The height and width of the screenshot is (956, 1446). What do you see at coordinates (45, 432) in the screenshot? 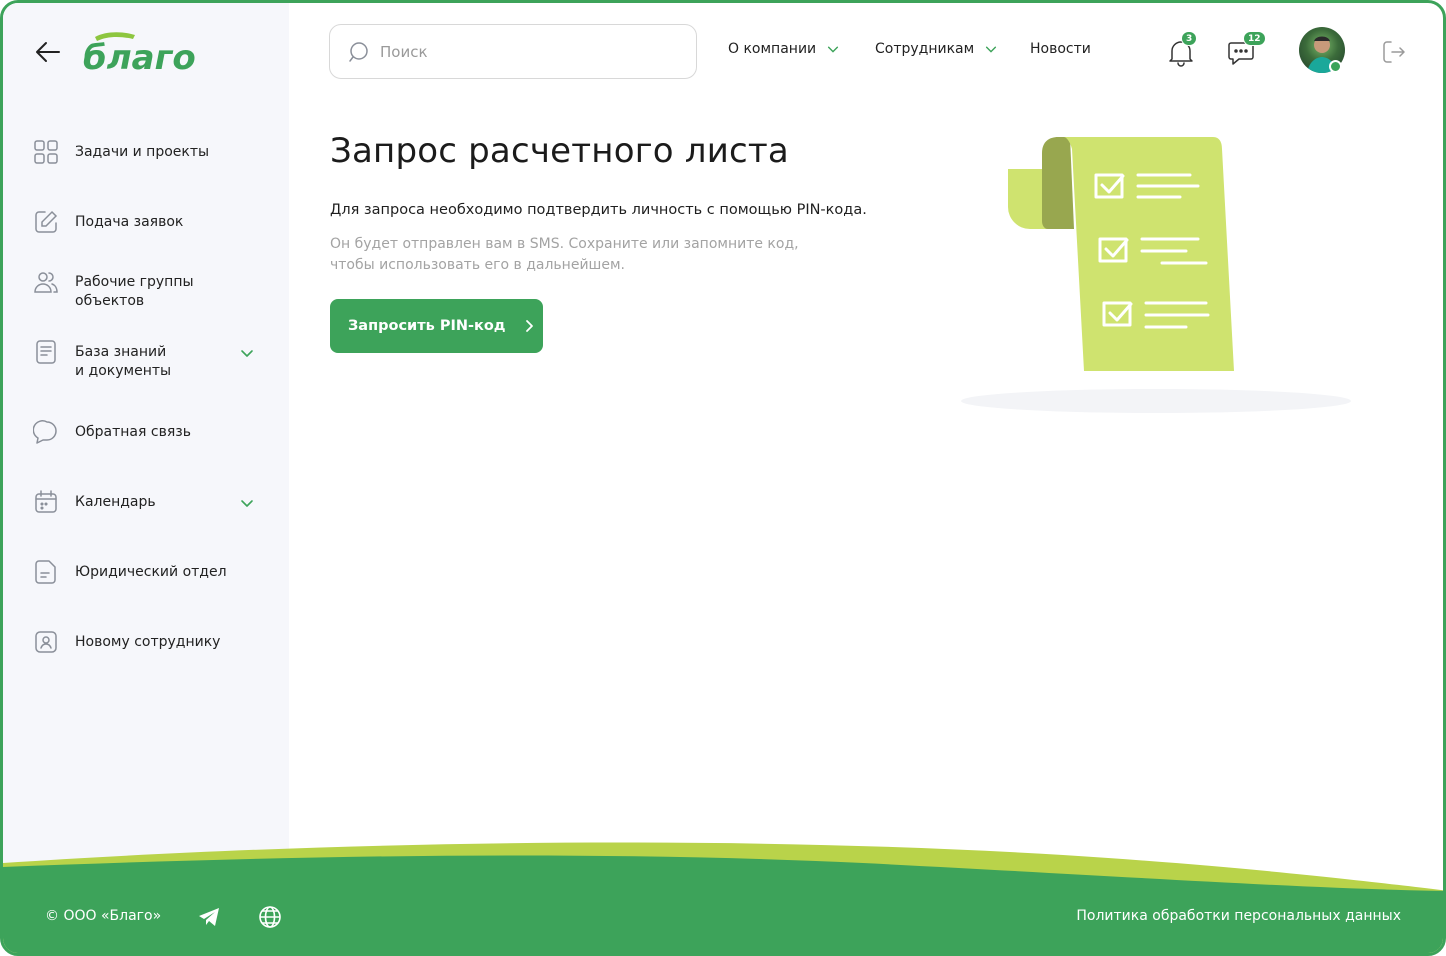
I see `chat-bubble-icon` at bounding box center [45, 432].